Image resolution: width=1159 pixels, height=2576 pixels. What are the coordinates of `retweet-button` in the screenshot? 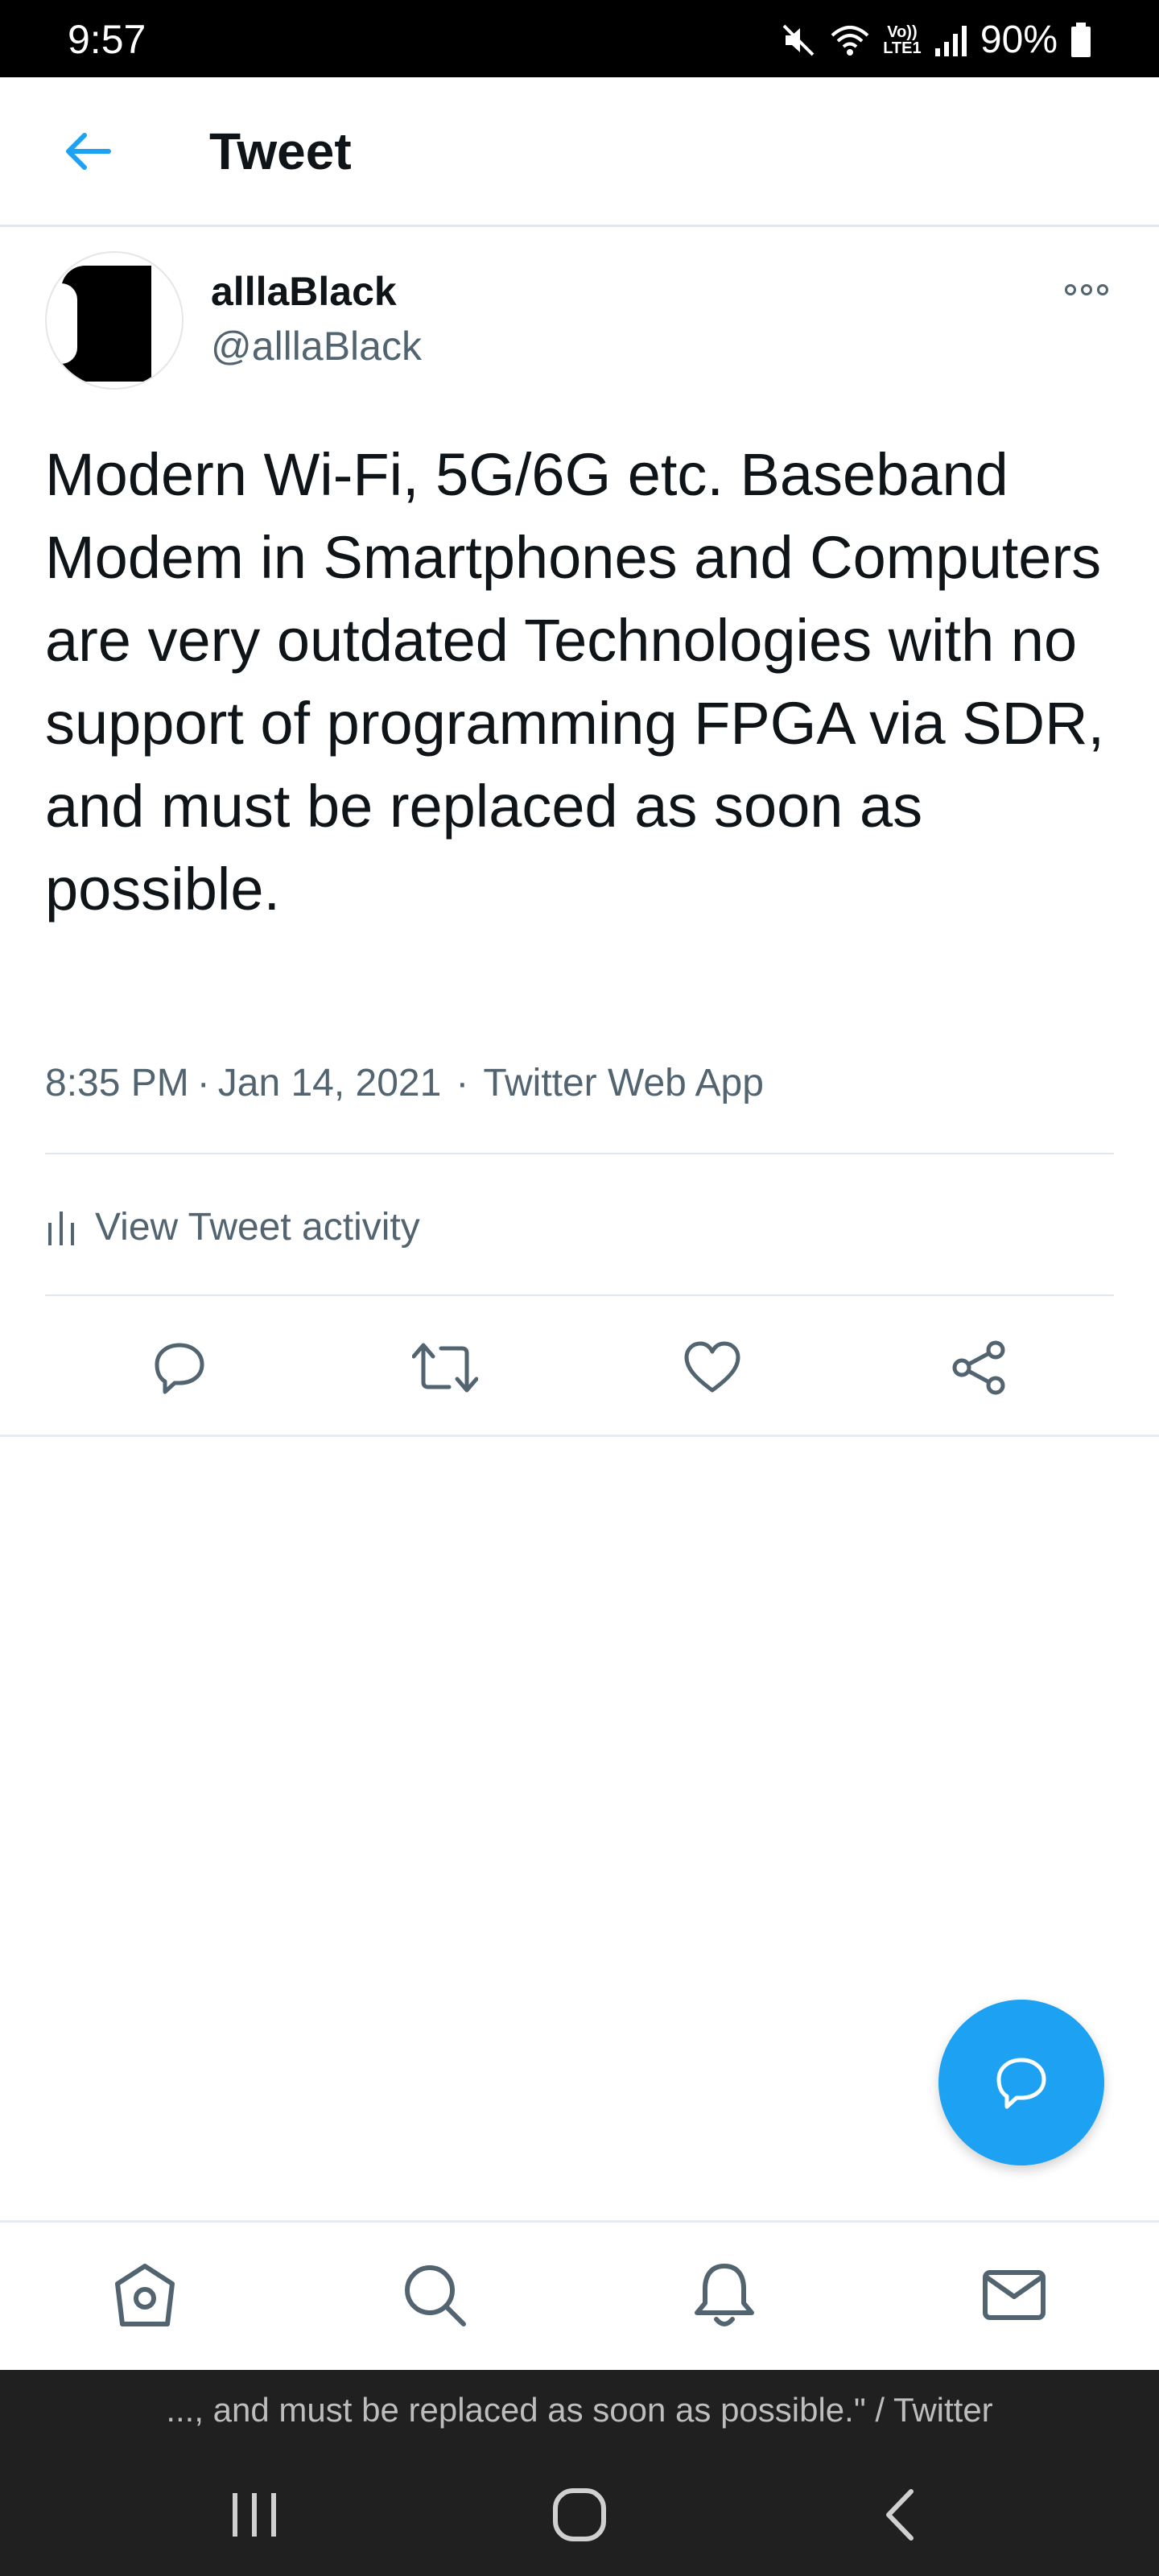 It's located at (445, 1367).